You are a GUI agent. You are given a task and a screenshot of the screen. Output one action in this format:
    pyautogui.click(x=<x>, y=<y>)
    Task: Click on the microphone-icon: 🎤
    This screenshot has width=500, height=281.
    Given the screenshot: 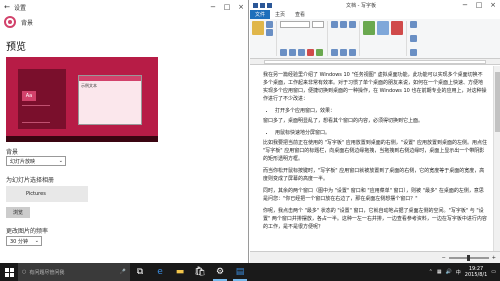 What is the action you would take?
    pyautogui.click(x=123, y=272)
    